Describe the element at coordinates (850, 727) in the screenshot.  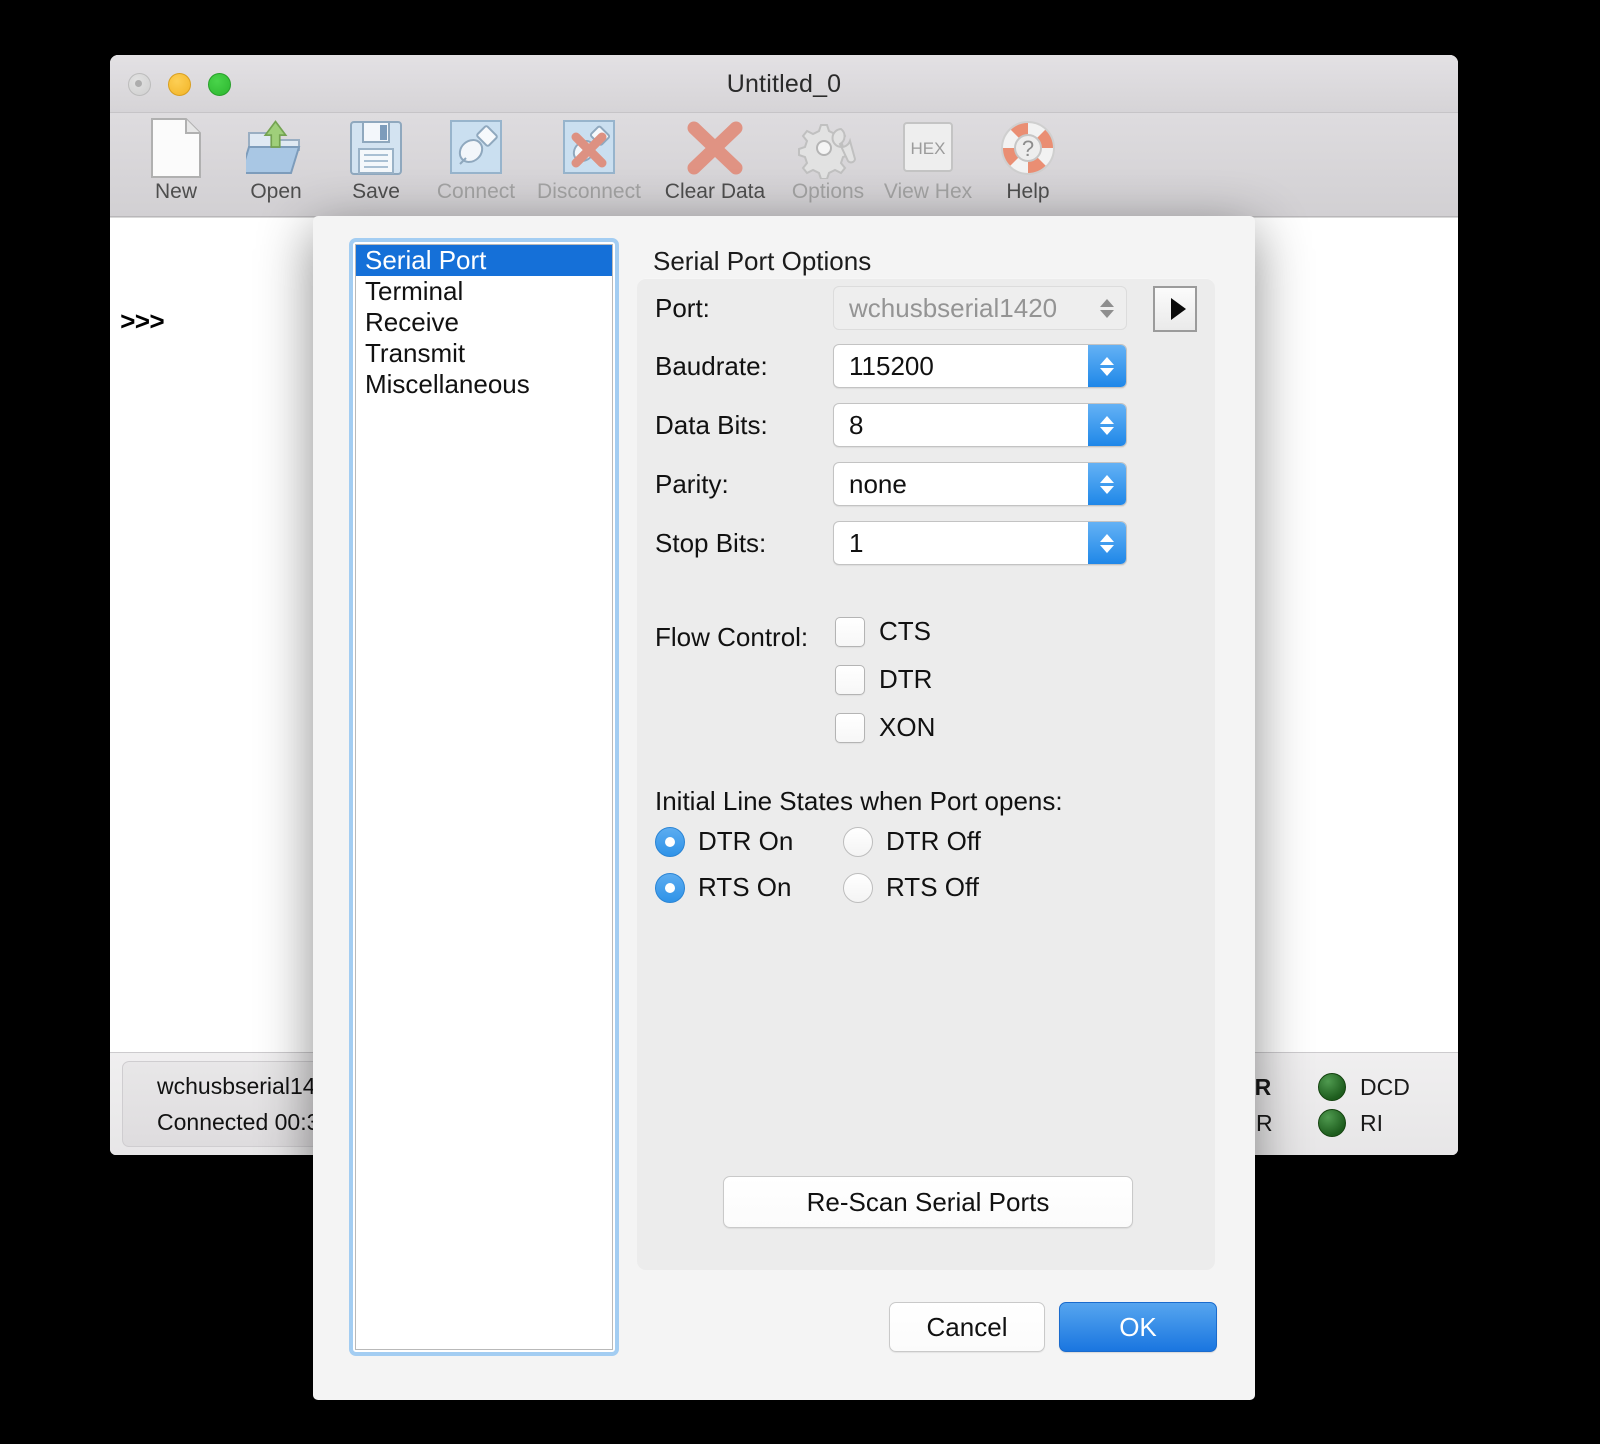
I see `checkbox-xon-box` at that location.